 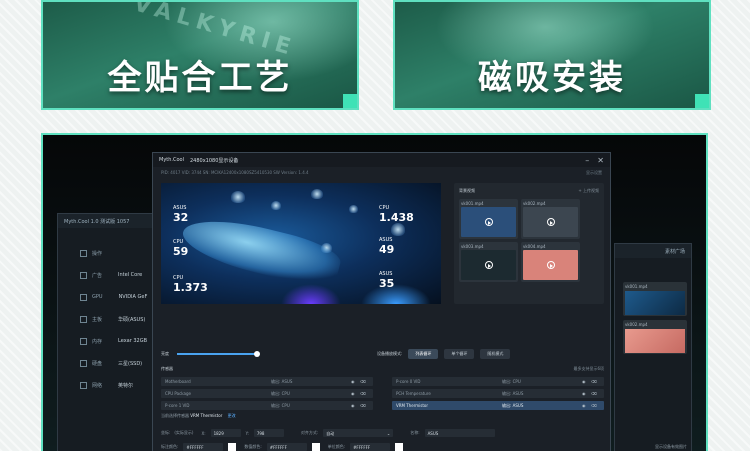 I want to click on sensor-limit-hint: 最多支持显示6项, so click(x=588, y=368).